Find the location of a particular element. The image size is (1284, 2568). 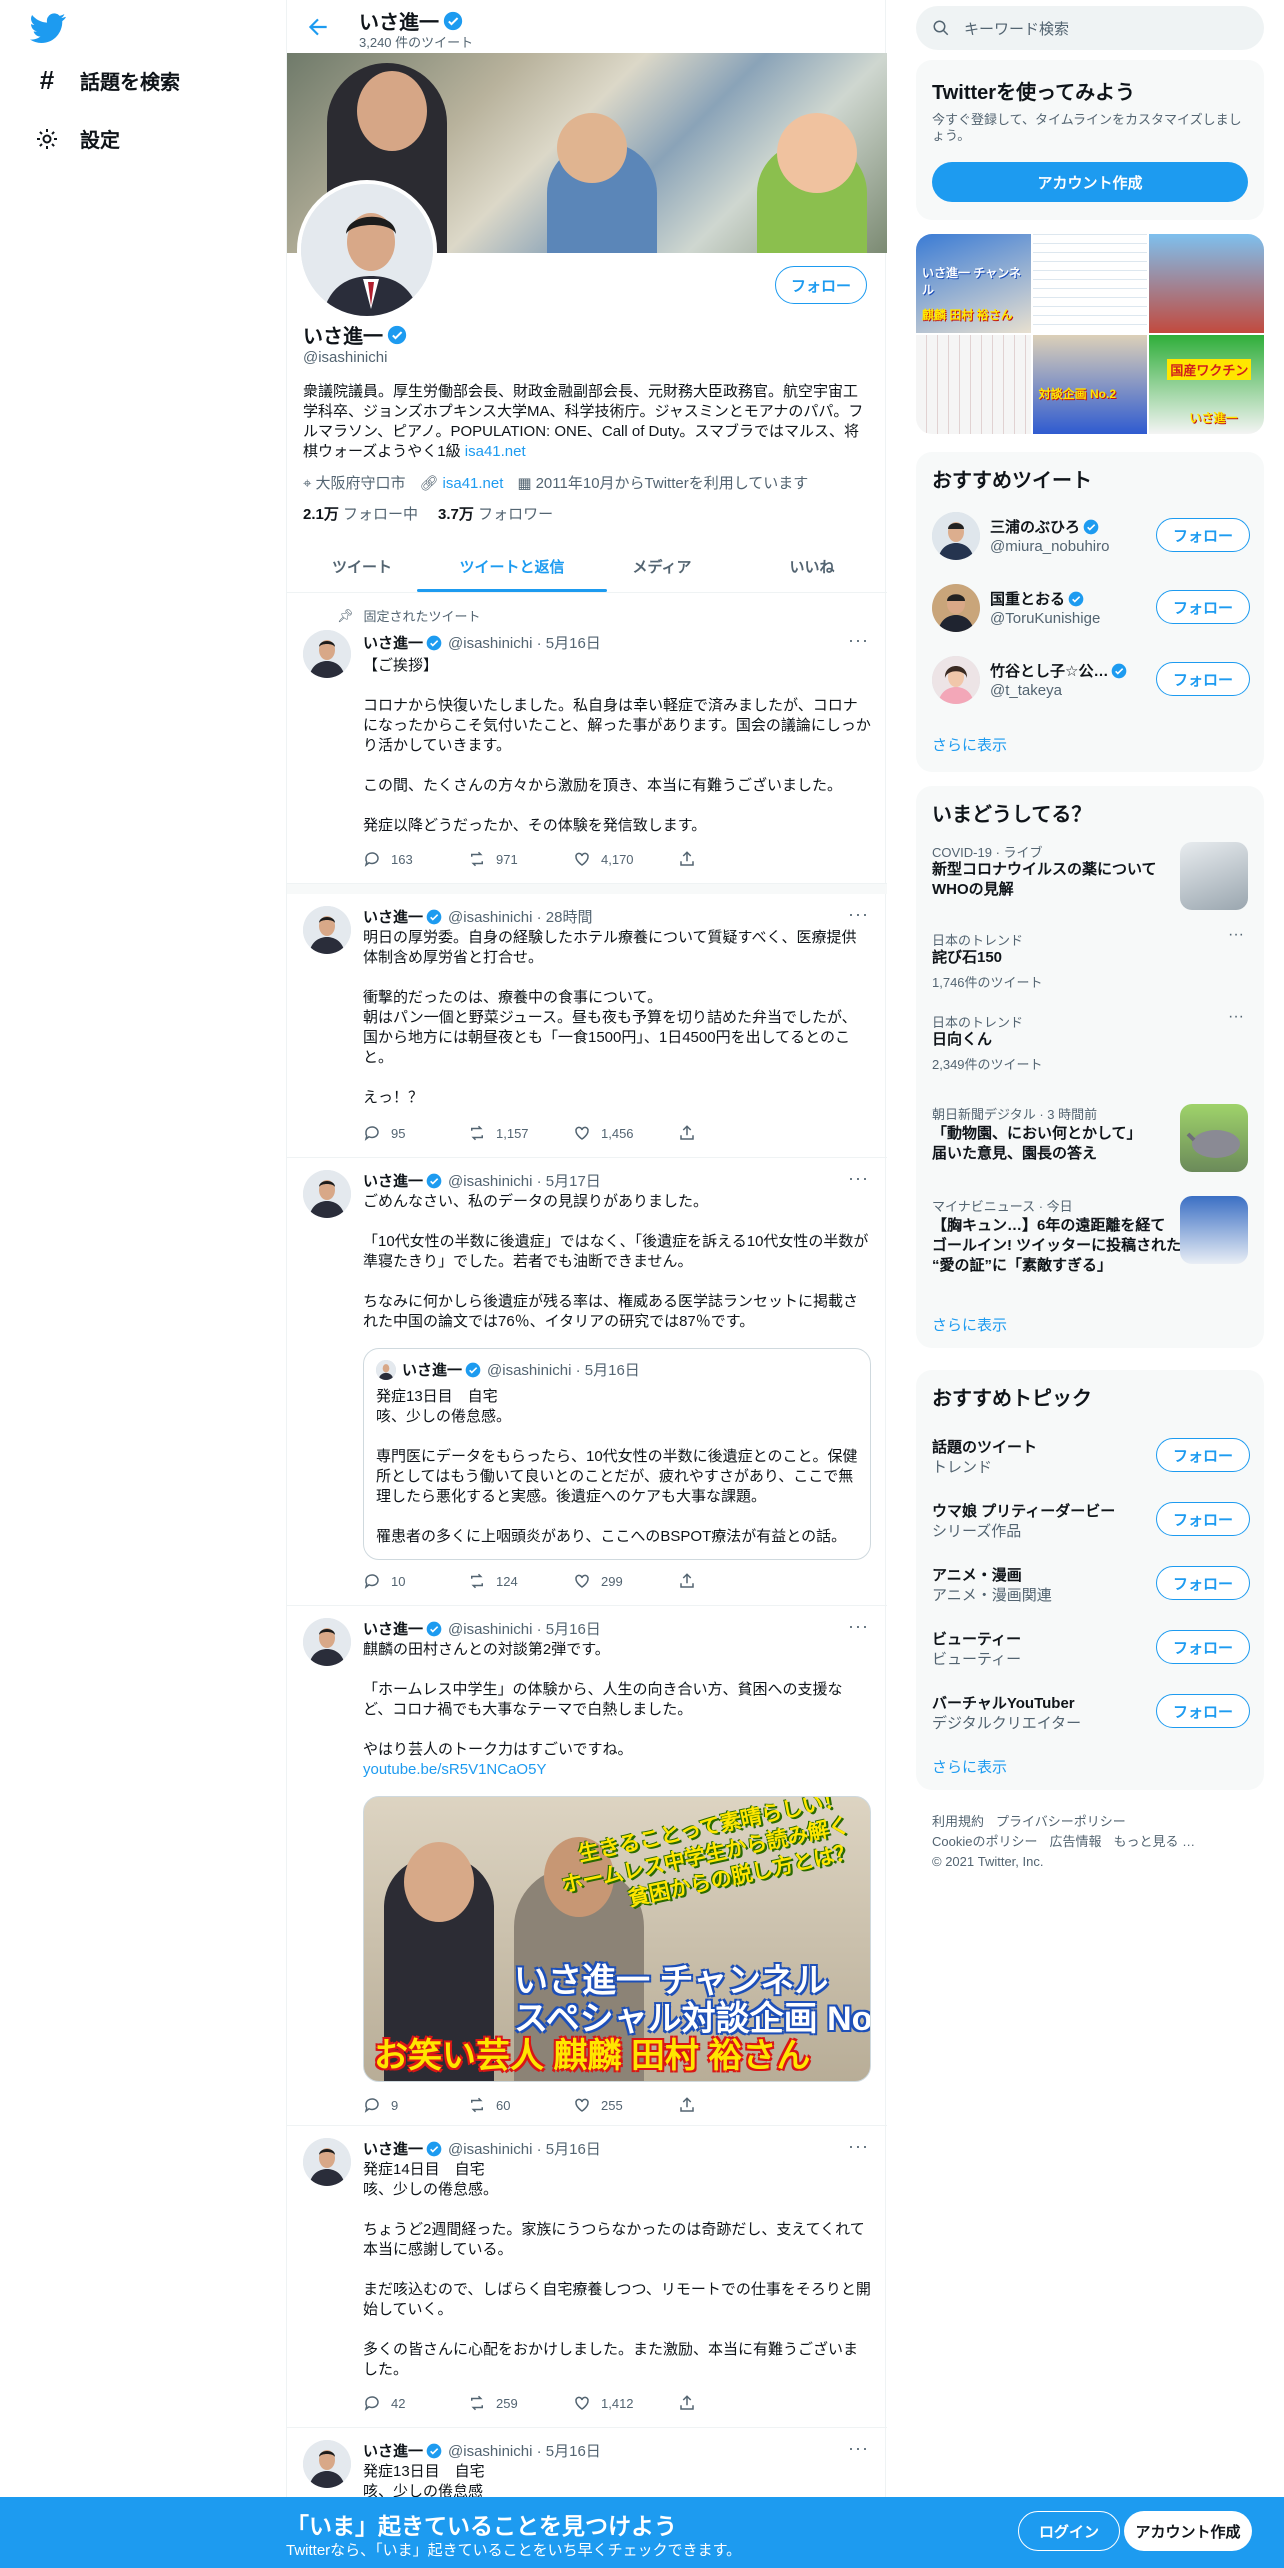

like-button: 299 is located at coordinates (625, 1581).